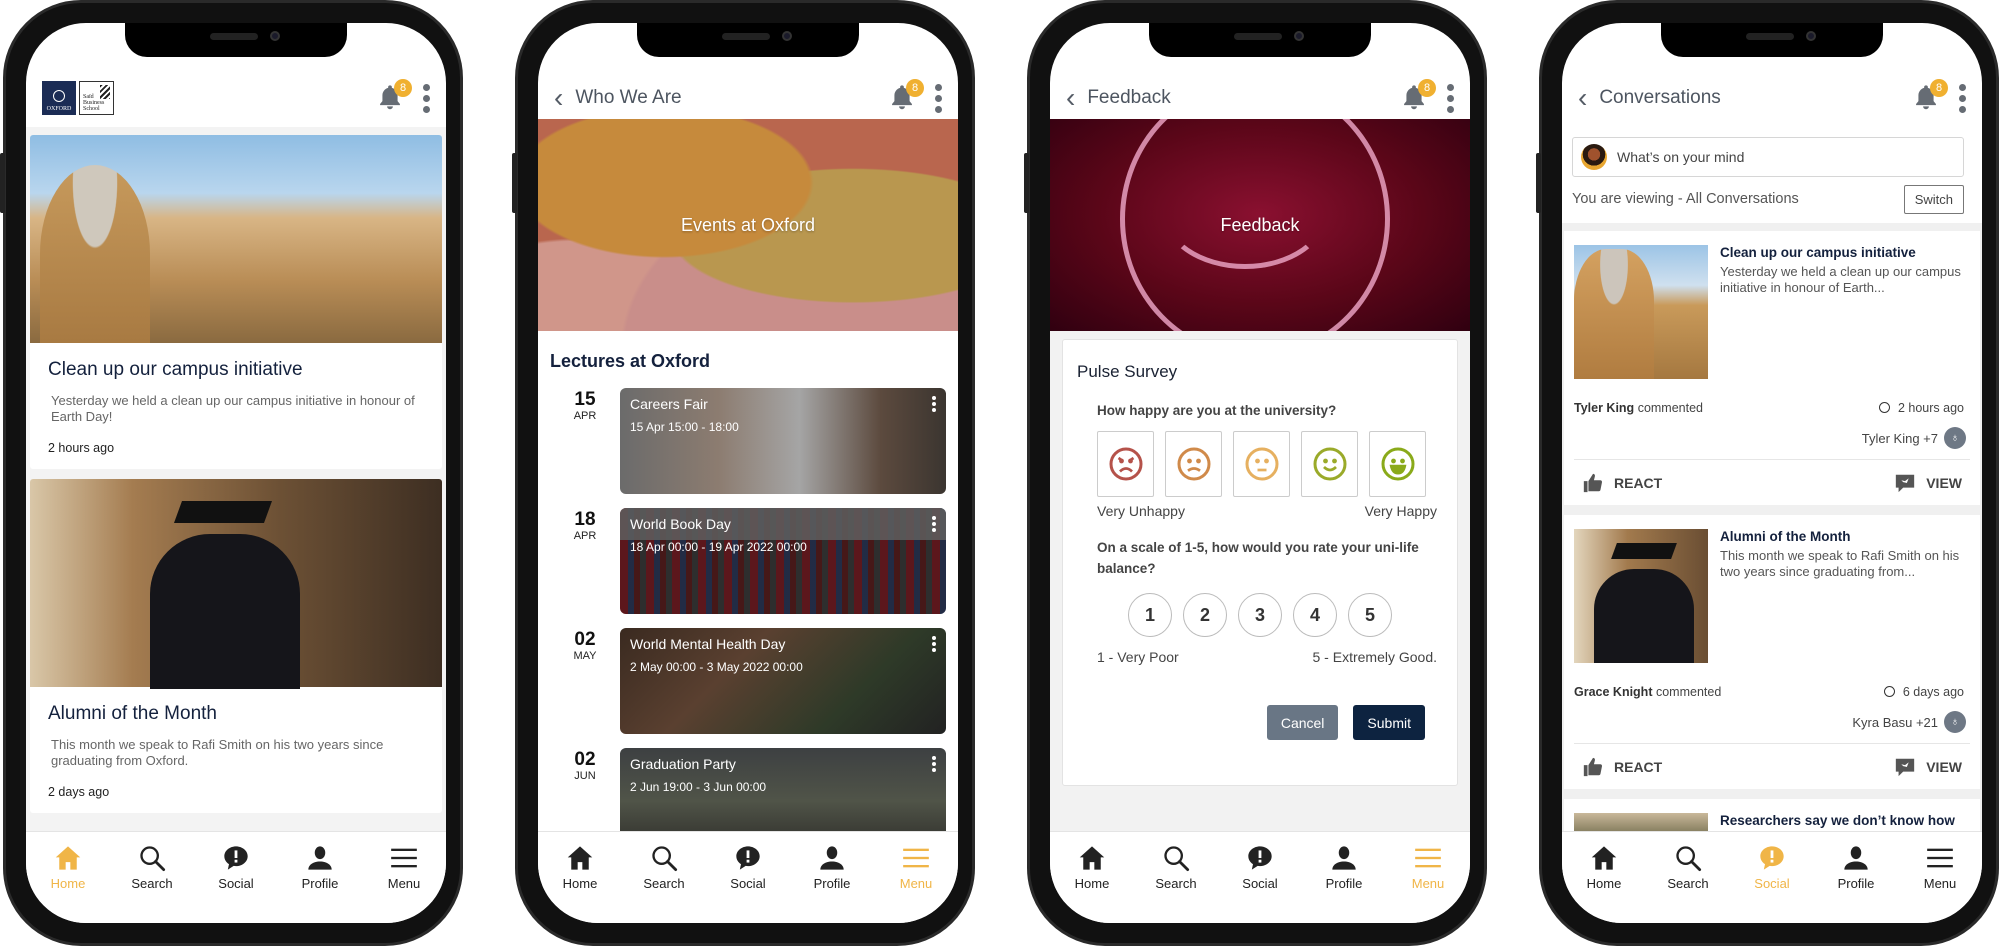 The height and width of the screenshot is (946, 2000). What do you see at coordinates (1768, 157) in the screenshot?
I see `post-composer-input: What’s on your mind` at bounding box center [1768, 157].